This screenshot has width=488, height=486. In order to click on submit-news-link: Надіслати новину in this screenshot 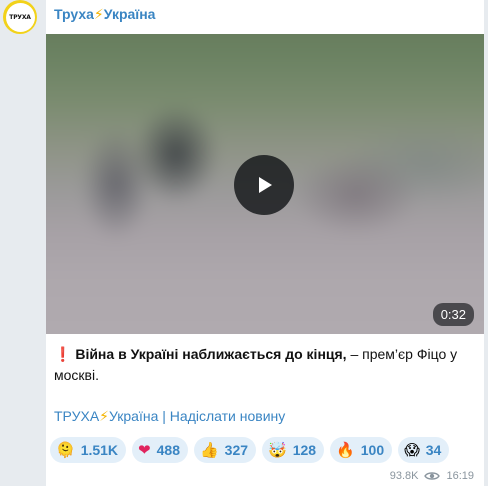, I will do `click(227, 416)`.